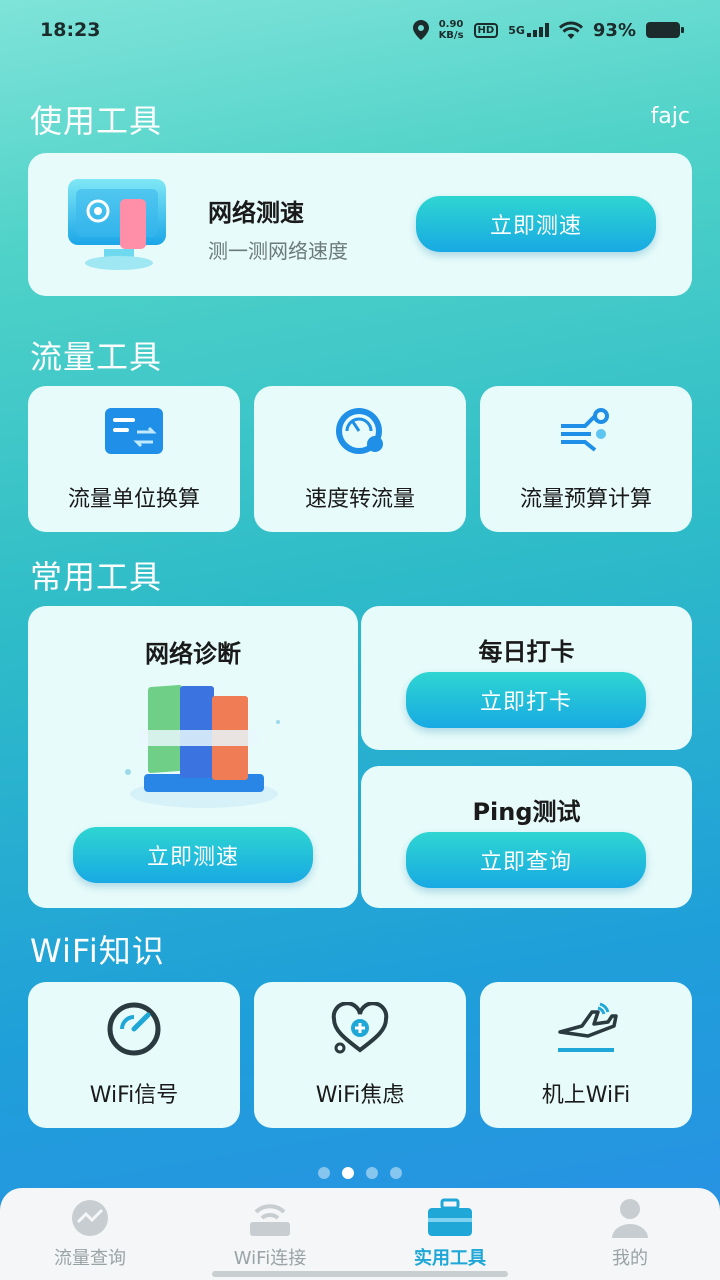 Image resolution: width=720 pixels, height=1280 pixels. I want to click on daily-checkin-card: 每日打卡 立即打卡, so click(526, 678).